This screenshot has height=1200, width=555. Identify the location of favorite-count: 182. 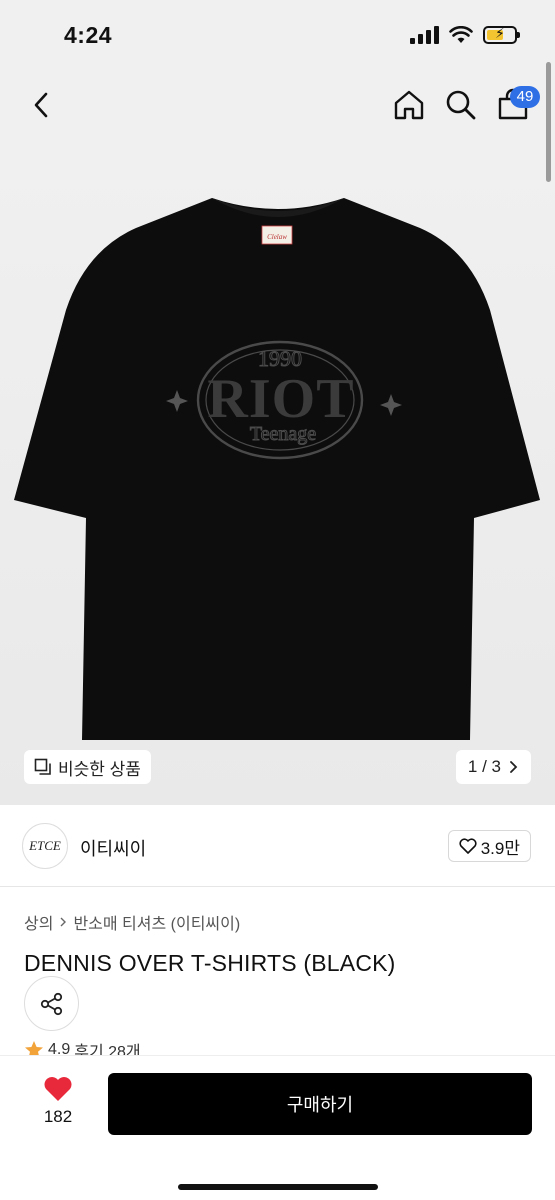
(58, 1116).